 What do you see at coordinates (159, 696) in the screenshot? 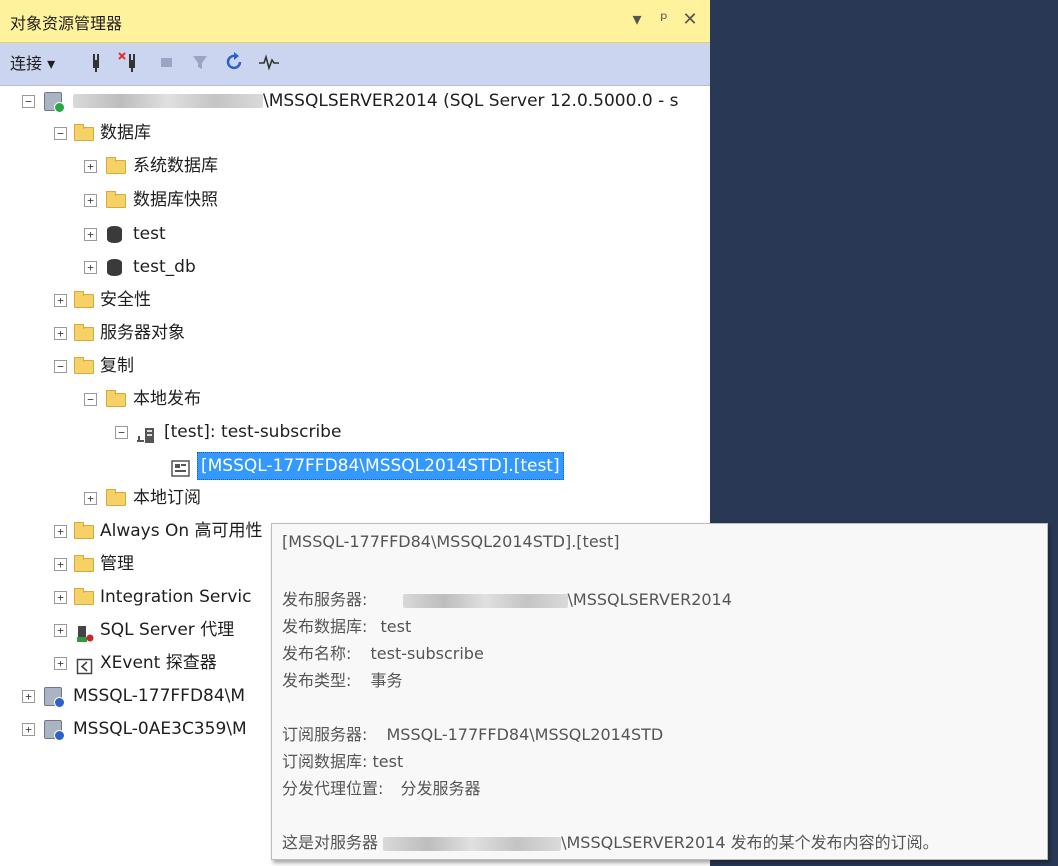
I see `tree-label-server-2: MSSQL-177FFD84\M` at bounding box center [159, 696].